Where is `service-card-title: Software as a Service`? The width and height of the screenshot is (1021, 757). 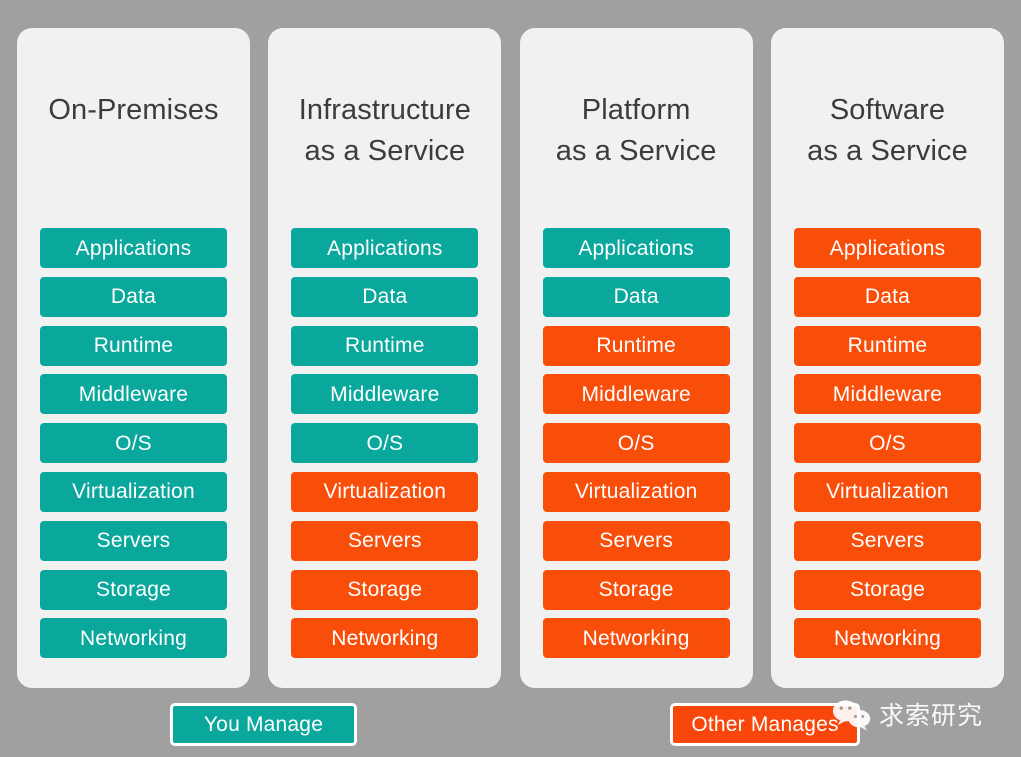
service-card-title: Software as a Service is located at coordinates (887, 130).